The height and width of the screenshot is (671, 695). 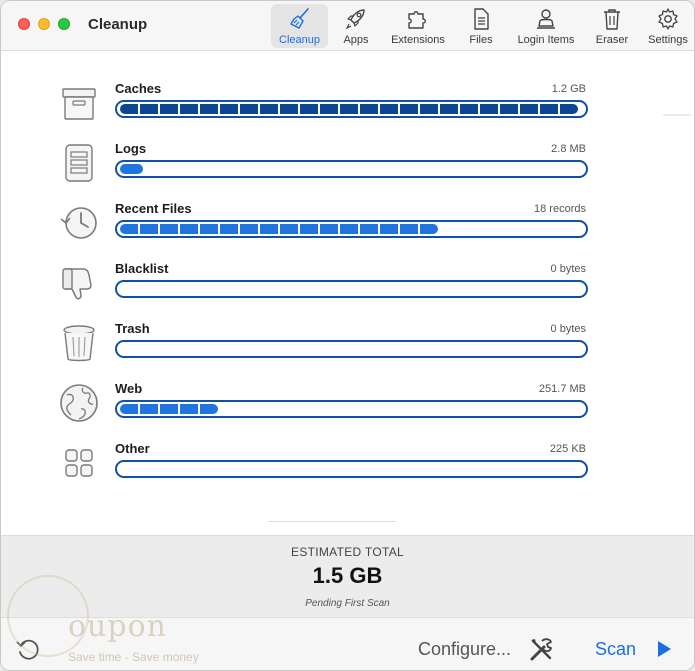 I want to click on globe-icon, so click(x=79, y=403).